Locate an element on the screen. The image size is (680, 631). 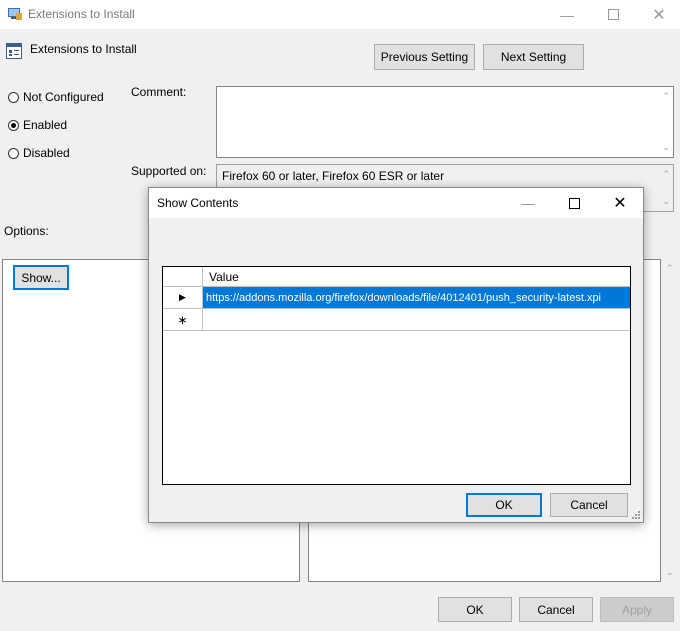
radio-label: Not Configured is located at coordinates (63, 97).